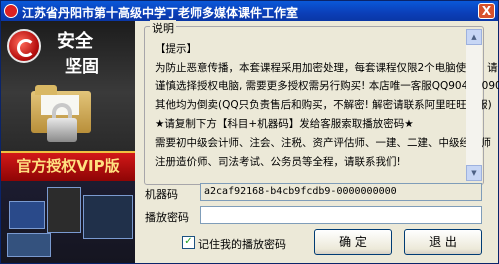 This screenshot has height=264, width=499. What do you see at coordinates (323, 105) in the screenshot?
I see `notice-line: 其他均为倒卖(QQ只负责售后和购买，不解密! 解密请联系阿里旺旺客服)` at bounding box center [323, 105].